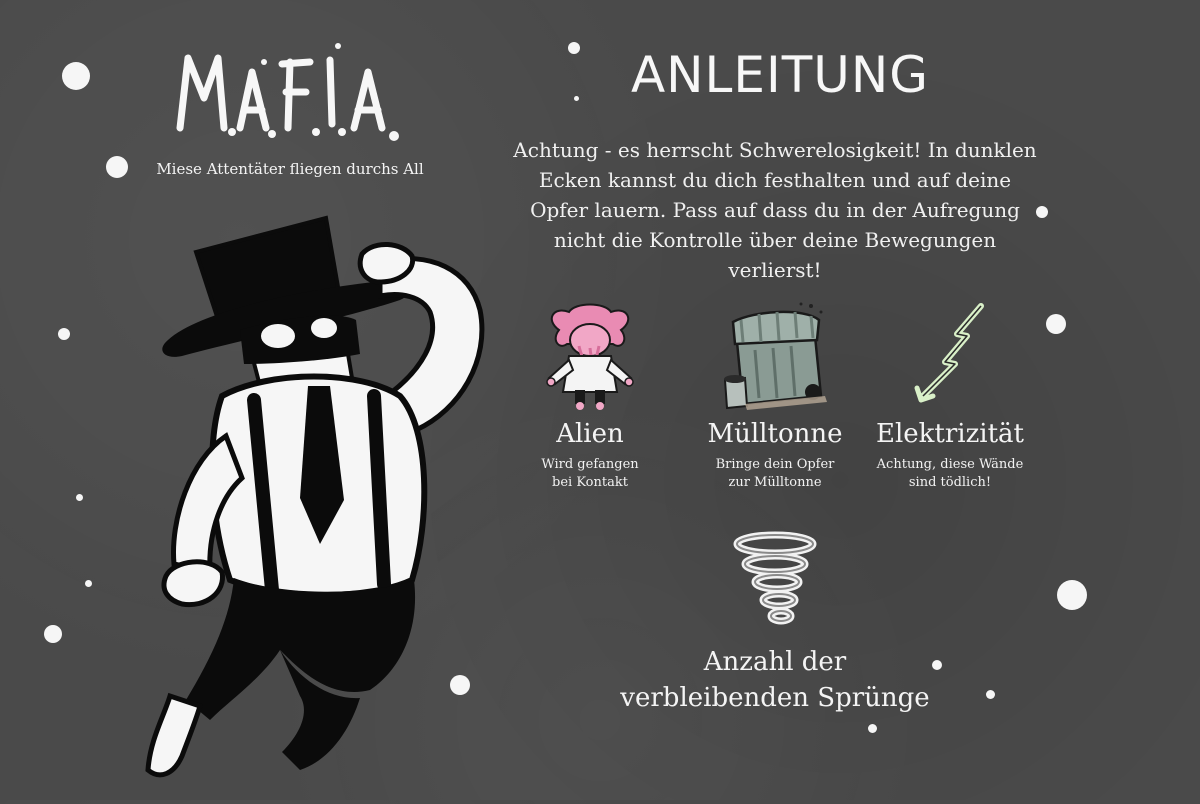 The image size is (1200, 804). I want to click on instructions-heading: ANLEITUNG, so click(780, 75).